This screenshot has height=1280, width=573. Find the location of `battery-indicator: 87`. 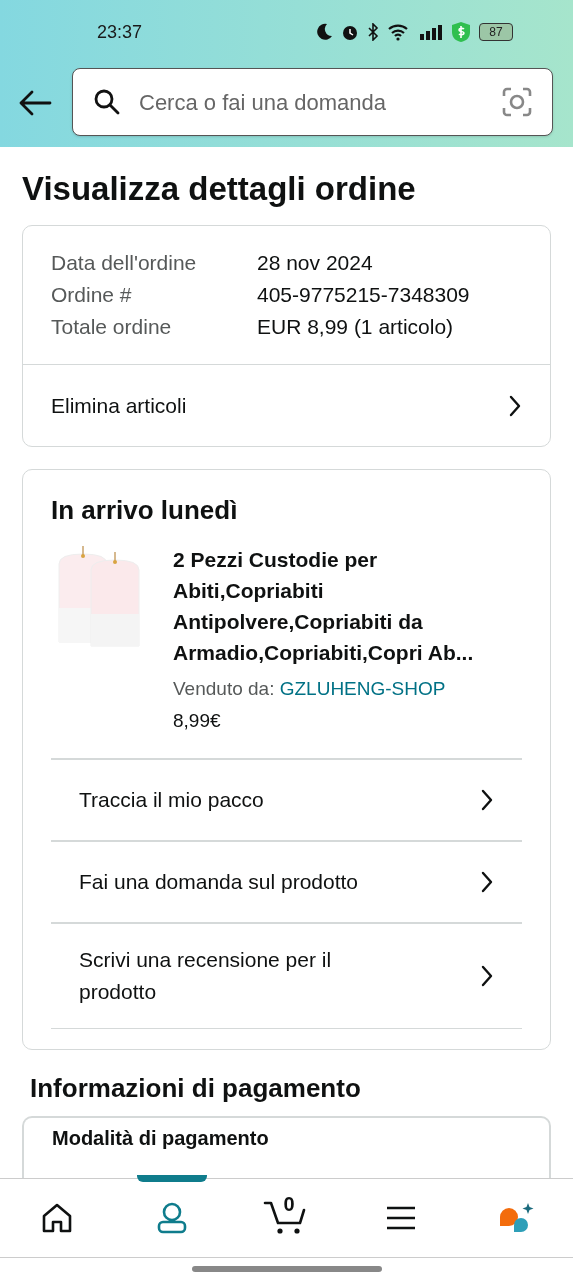

battery-indicator: 87 is located at coordinates (496, 32).